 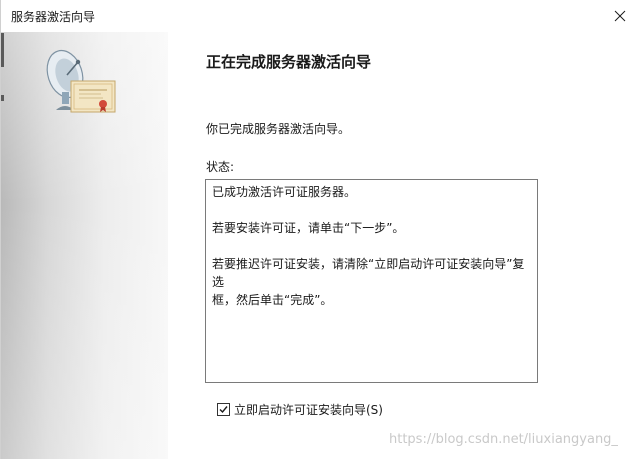 I want to click on watermark: https://blog.csdn.net/liuxiangyang_, so click(x=503, y=439).